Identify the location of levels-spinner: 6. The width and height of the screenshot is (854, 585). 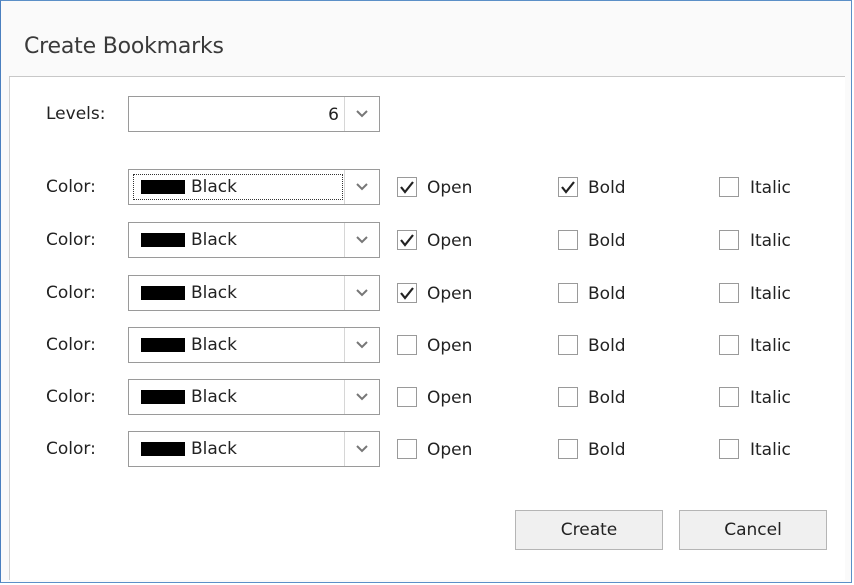
(254, 114).